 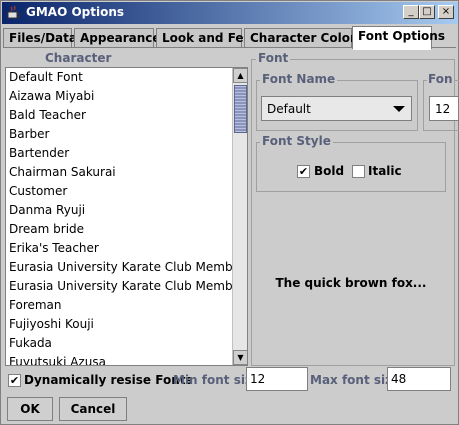 What do you see at coordinates (277, 379) in the screenshot?
I see `min-font-size-input: 12` at bounding box center [277, 379].